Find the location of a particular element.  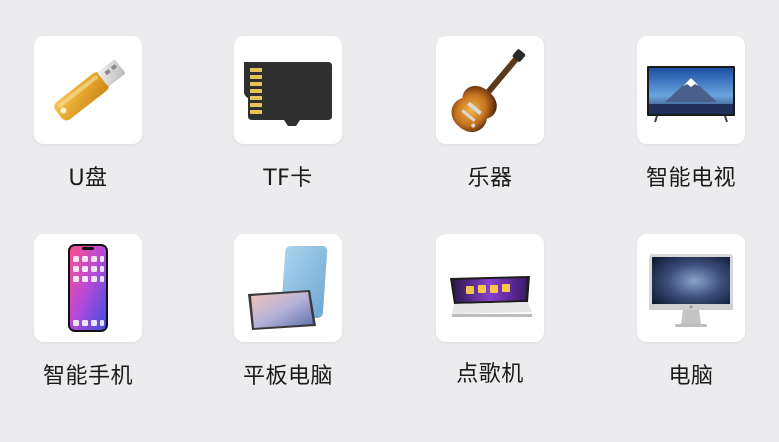

usb-drive-icon is located at coordinates (88, 90).